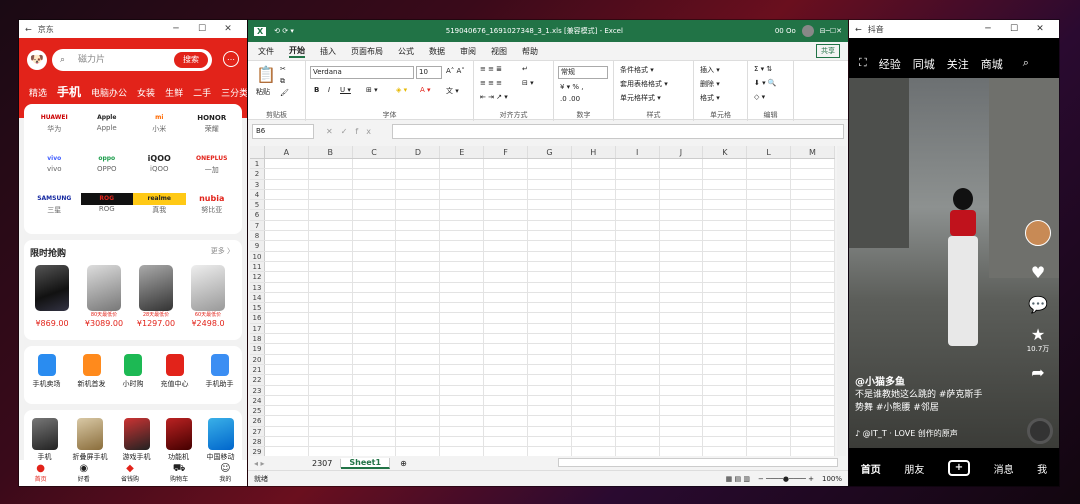 This screenshot has width=1080, height=504. Describe the element at coordinates (1038, 305) in the screenshot. I see `comment-icon: 💬` at that location.